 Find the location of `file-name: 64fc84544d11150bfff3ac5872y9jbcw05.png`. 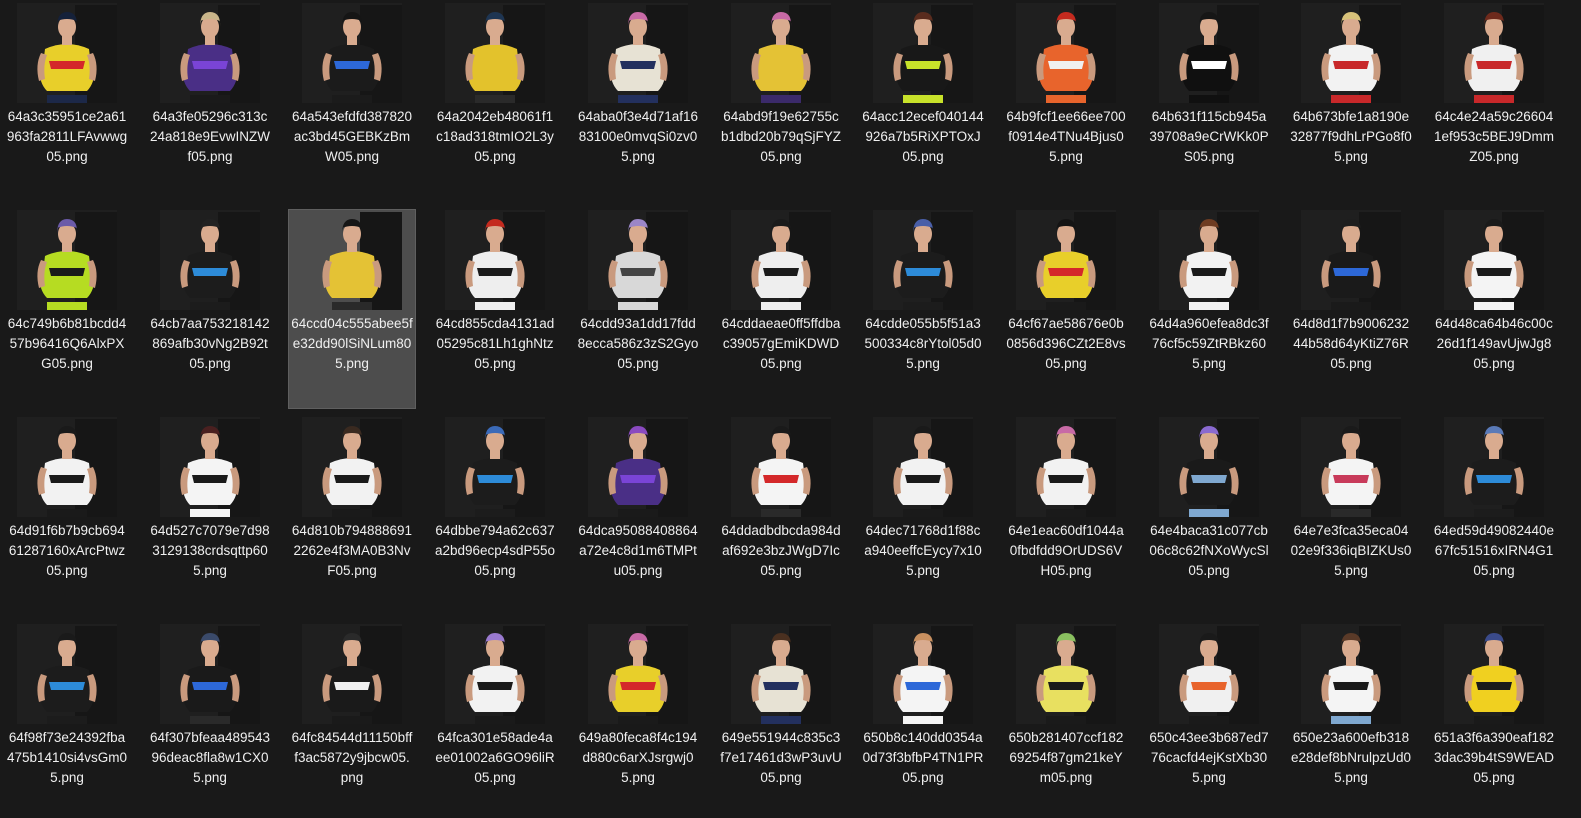

file-name: 64fc84544d11150bfff3ac5872y9jbcw05.png is located at coordinates (352, 757).